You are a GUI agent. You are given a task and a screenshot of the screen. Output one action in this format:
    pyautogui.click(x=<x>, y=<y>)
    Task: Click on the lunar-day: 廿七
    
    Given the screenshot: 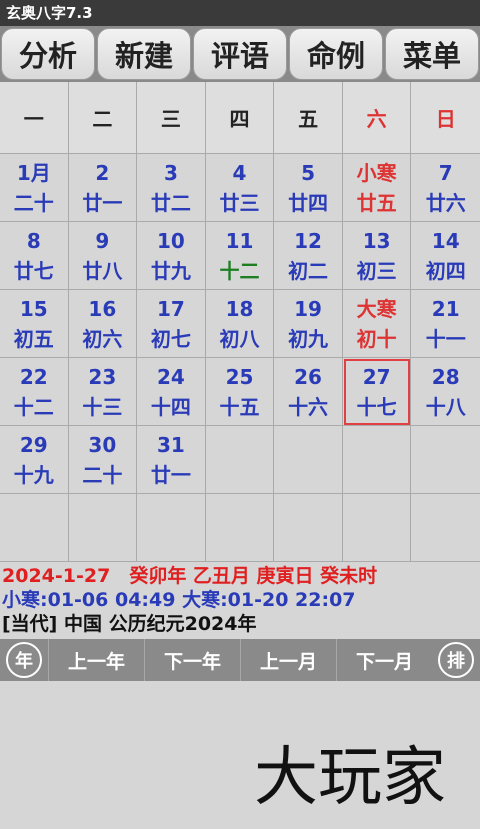 What is the action you would take?
    pyautogui.click(x=33, y=270)
    